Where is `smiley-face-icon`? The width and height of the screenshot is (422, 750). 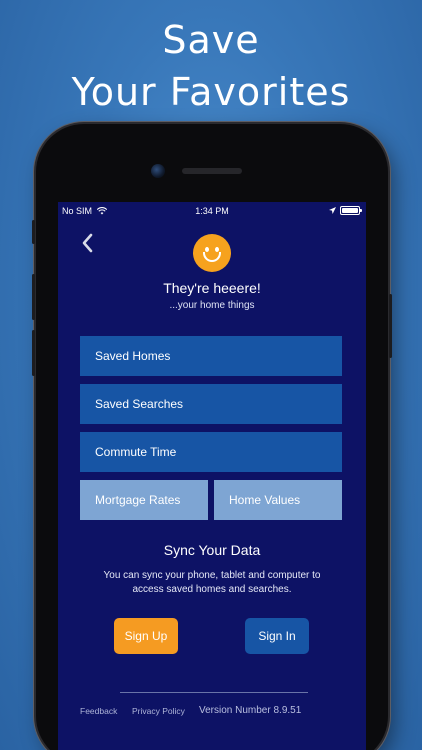
smiley-face-icon is located at coordinates (212, 253).